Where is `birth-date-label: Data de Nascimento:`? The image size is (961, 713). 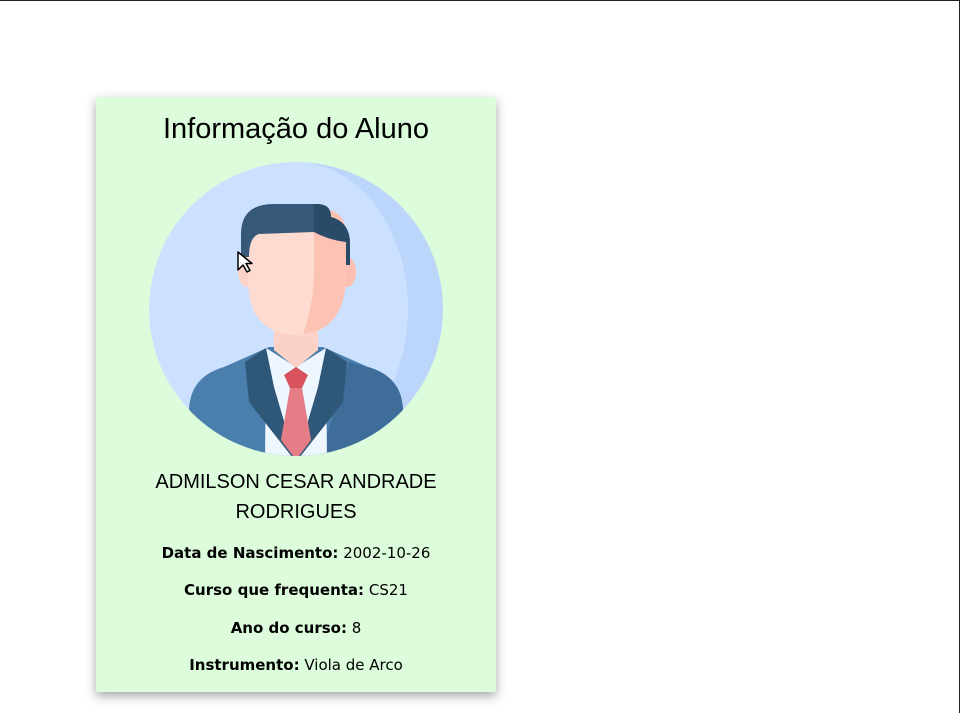
birth-date-label: Data de Nascimento: is located at coordinates (250, 553).